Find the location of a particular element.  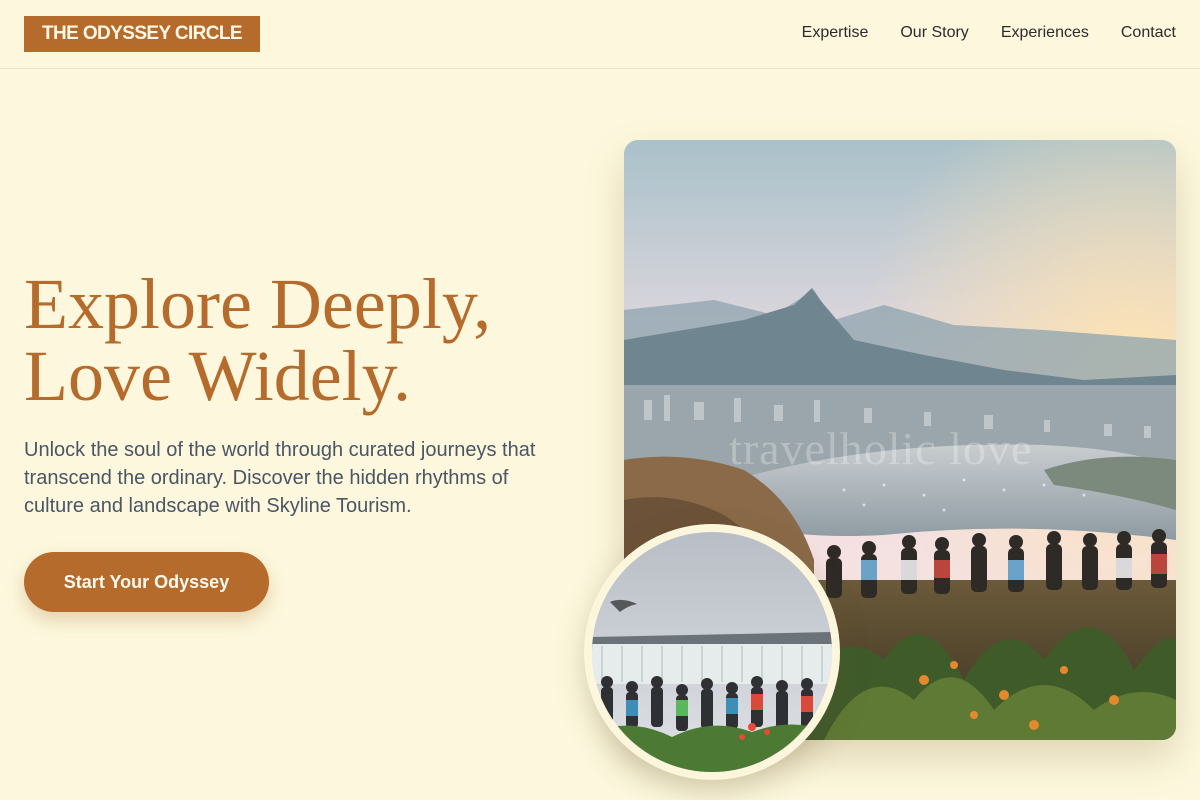

inset-circle-inner is located at coordinates (712, 652).